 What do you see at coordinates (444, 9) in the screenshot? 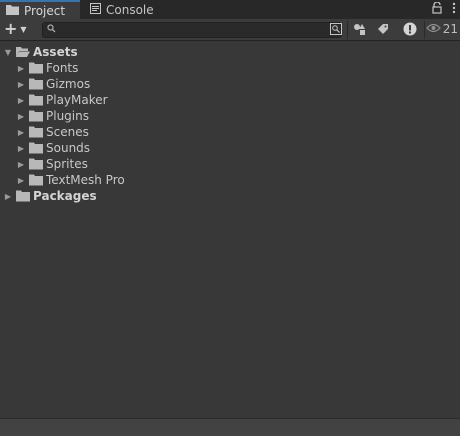
I see `tabbar-controls` at bounding box center [444, 9].